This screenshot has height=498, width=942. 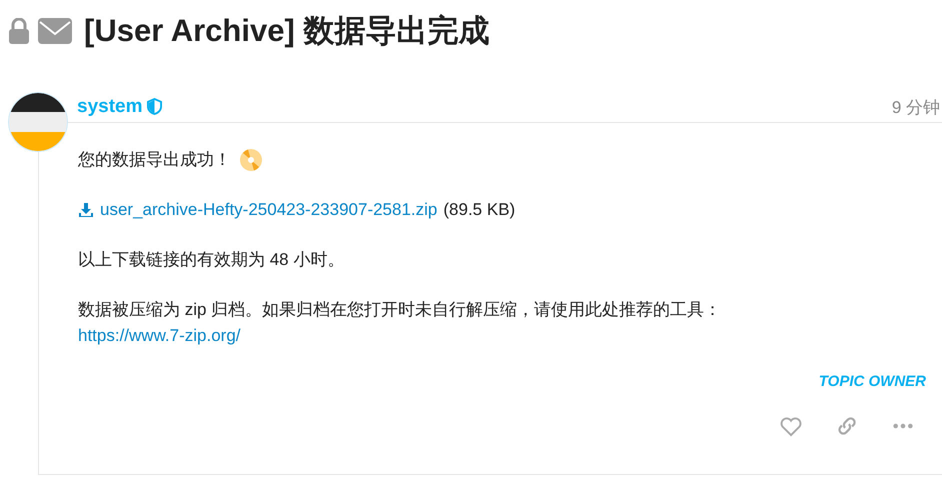 What do you see at coordinates (847, 426) in the screenshot?
I see `link-icon` at bounding box center [847, 426].